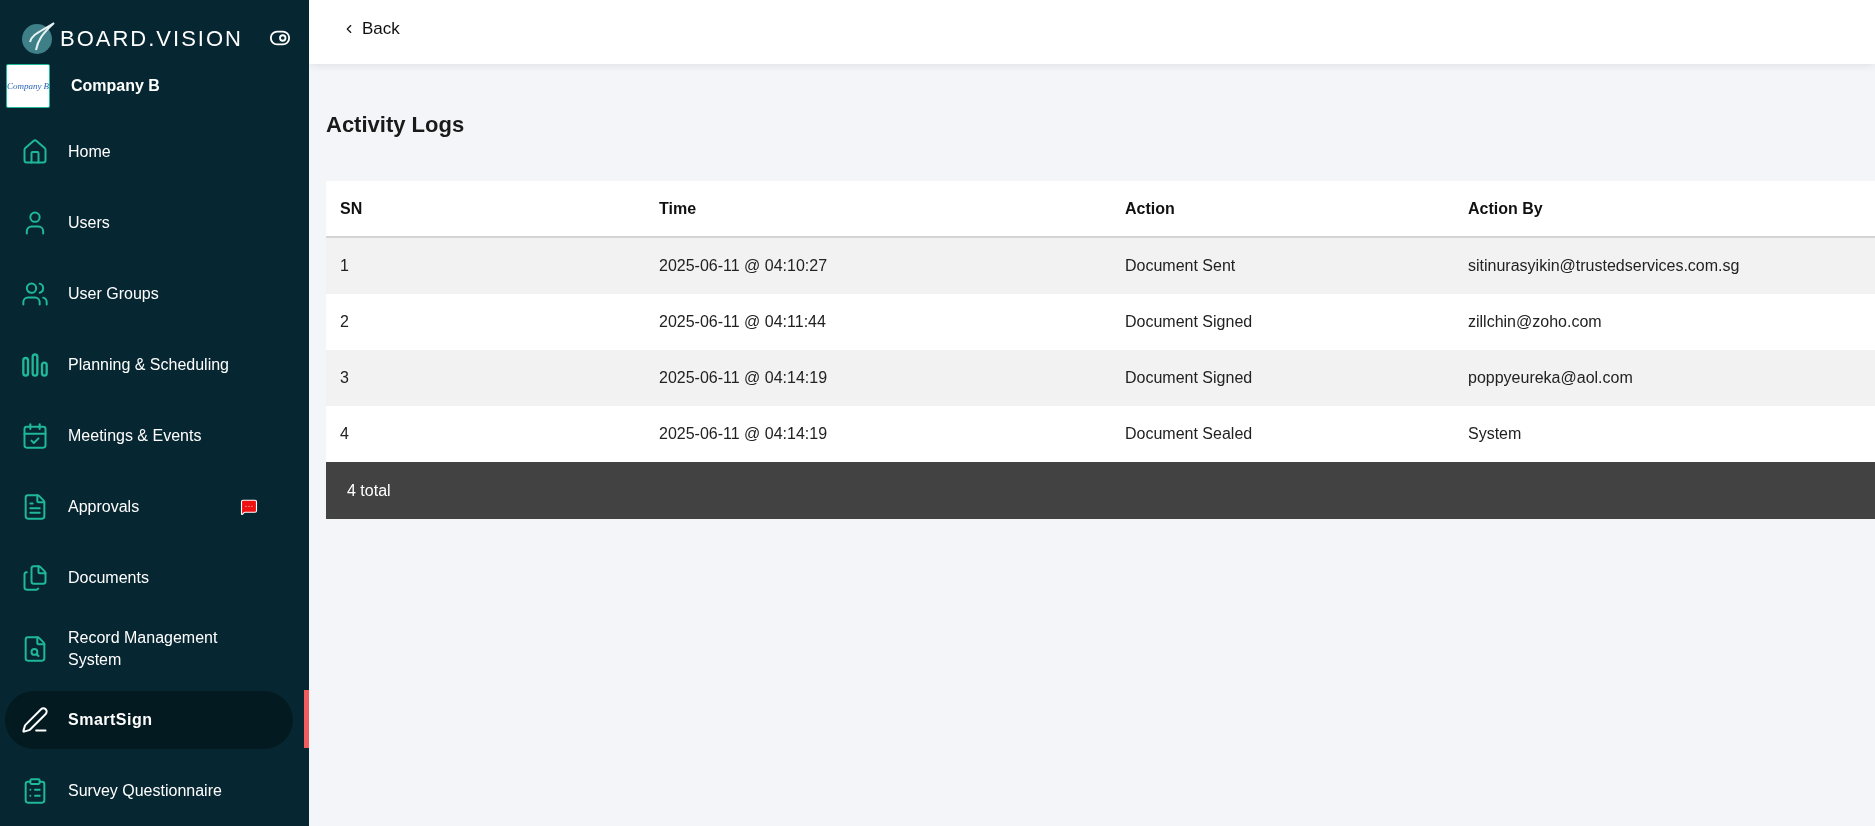 This screenshot has width=1875, height=826. I want to click on company-logo-text: Company B, so click(28, 86).